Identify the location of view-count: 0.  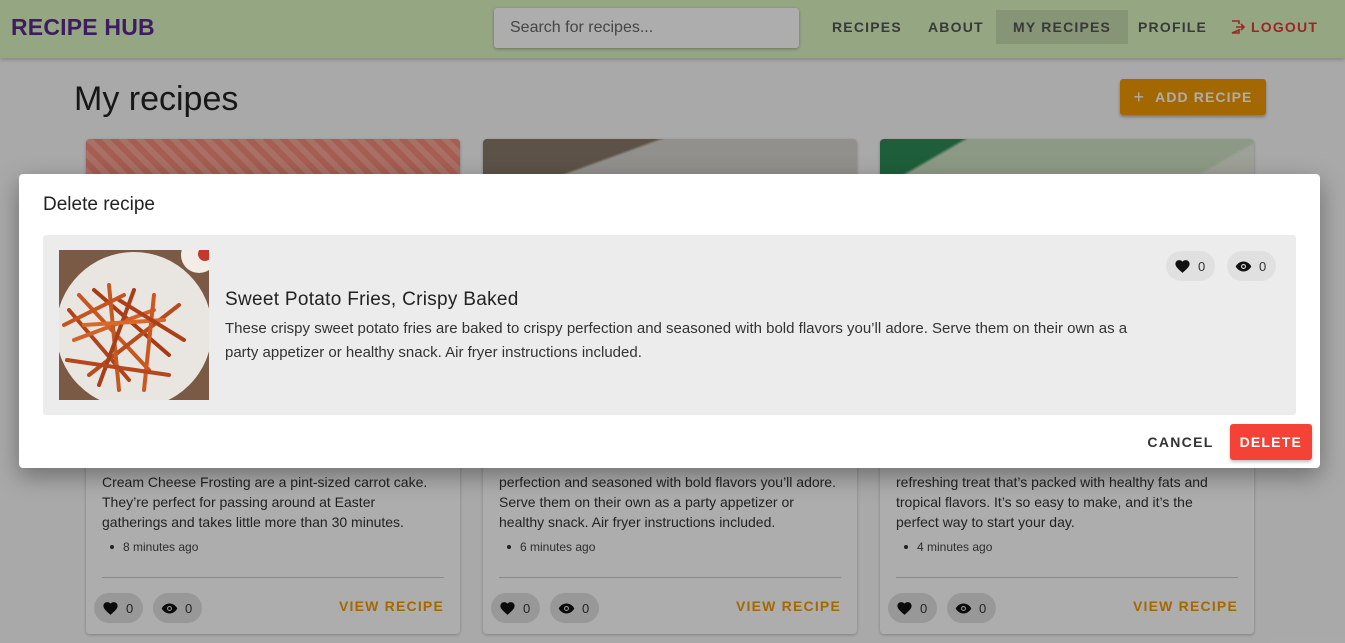
(1263, 266).